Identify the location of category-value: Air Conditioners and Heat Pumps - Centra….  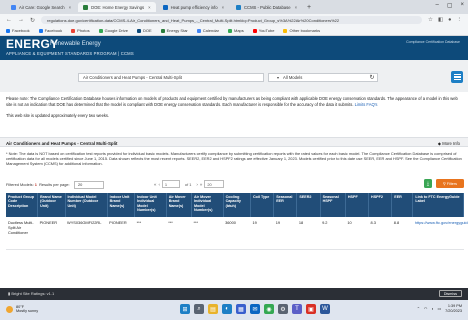
(132, 77).